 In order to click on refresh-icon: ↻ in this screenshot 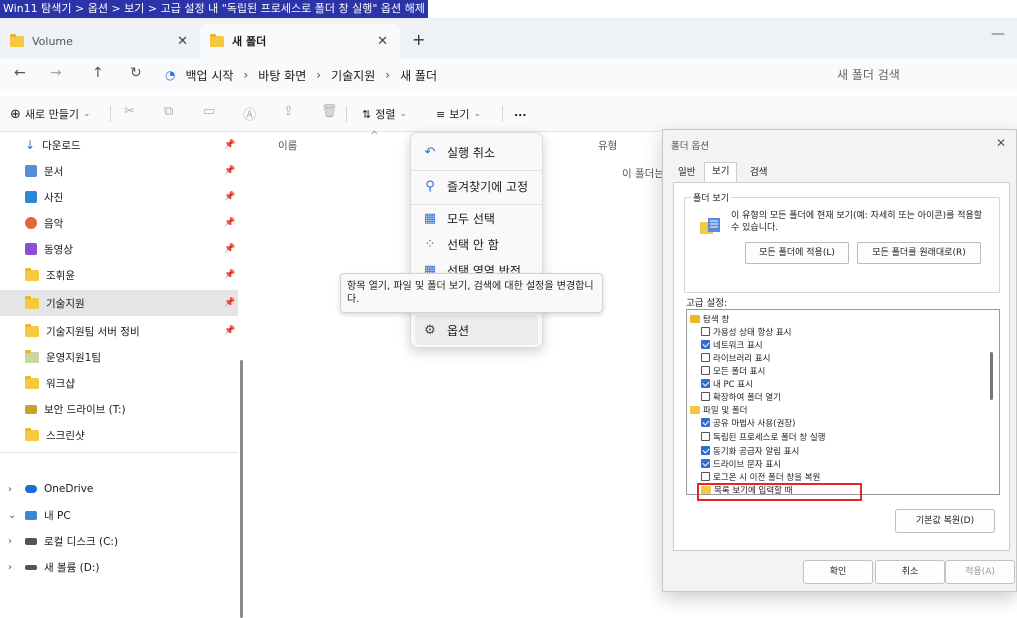, I will do `click(136, 73)`.